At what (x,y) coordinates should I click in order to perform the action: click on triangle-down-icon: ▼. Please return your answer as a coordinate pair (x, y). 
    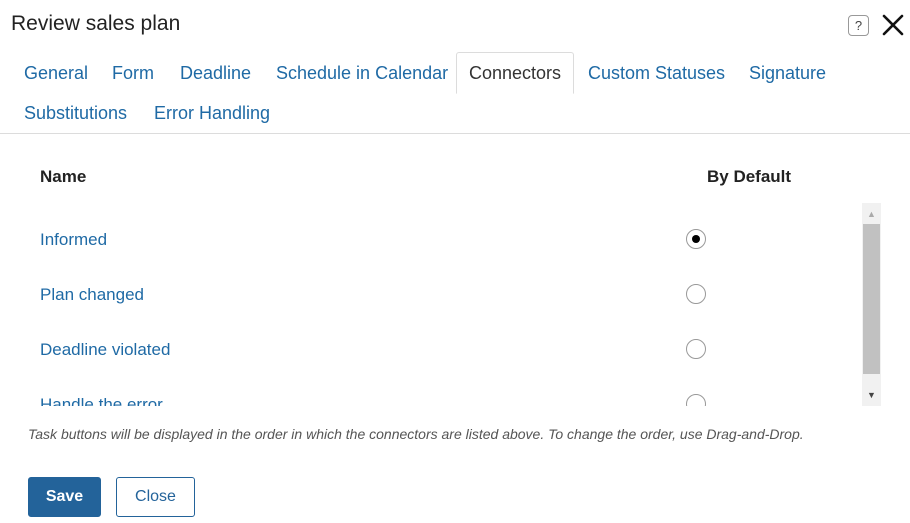
    Looking at the image, I should click on (871, 395).